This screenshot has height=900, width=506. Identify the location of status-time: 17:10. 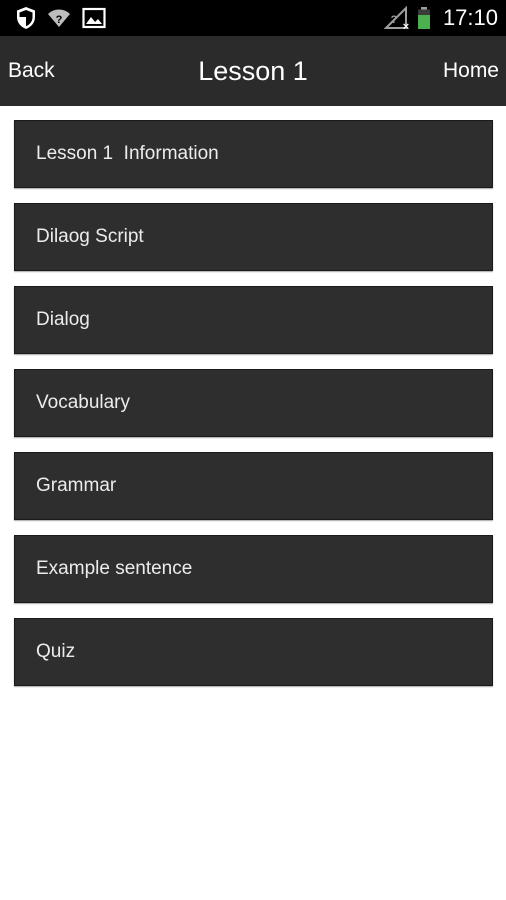
(470, 17).